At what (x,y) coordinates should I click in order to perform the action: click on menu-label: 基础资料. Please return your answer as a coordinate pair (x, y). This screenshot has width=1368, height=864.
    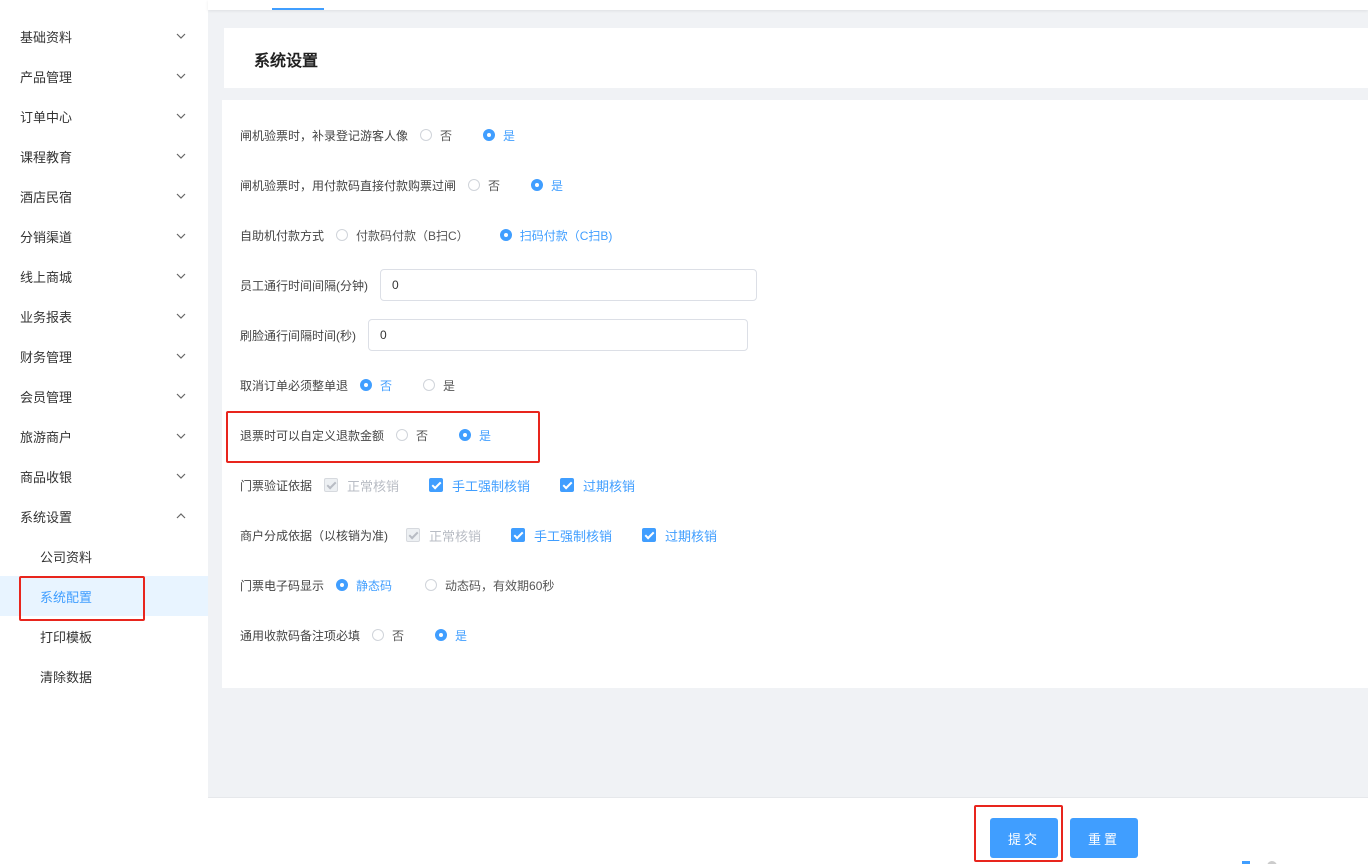
    Looking at the image, I should click on (46, 37).